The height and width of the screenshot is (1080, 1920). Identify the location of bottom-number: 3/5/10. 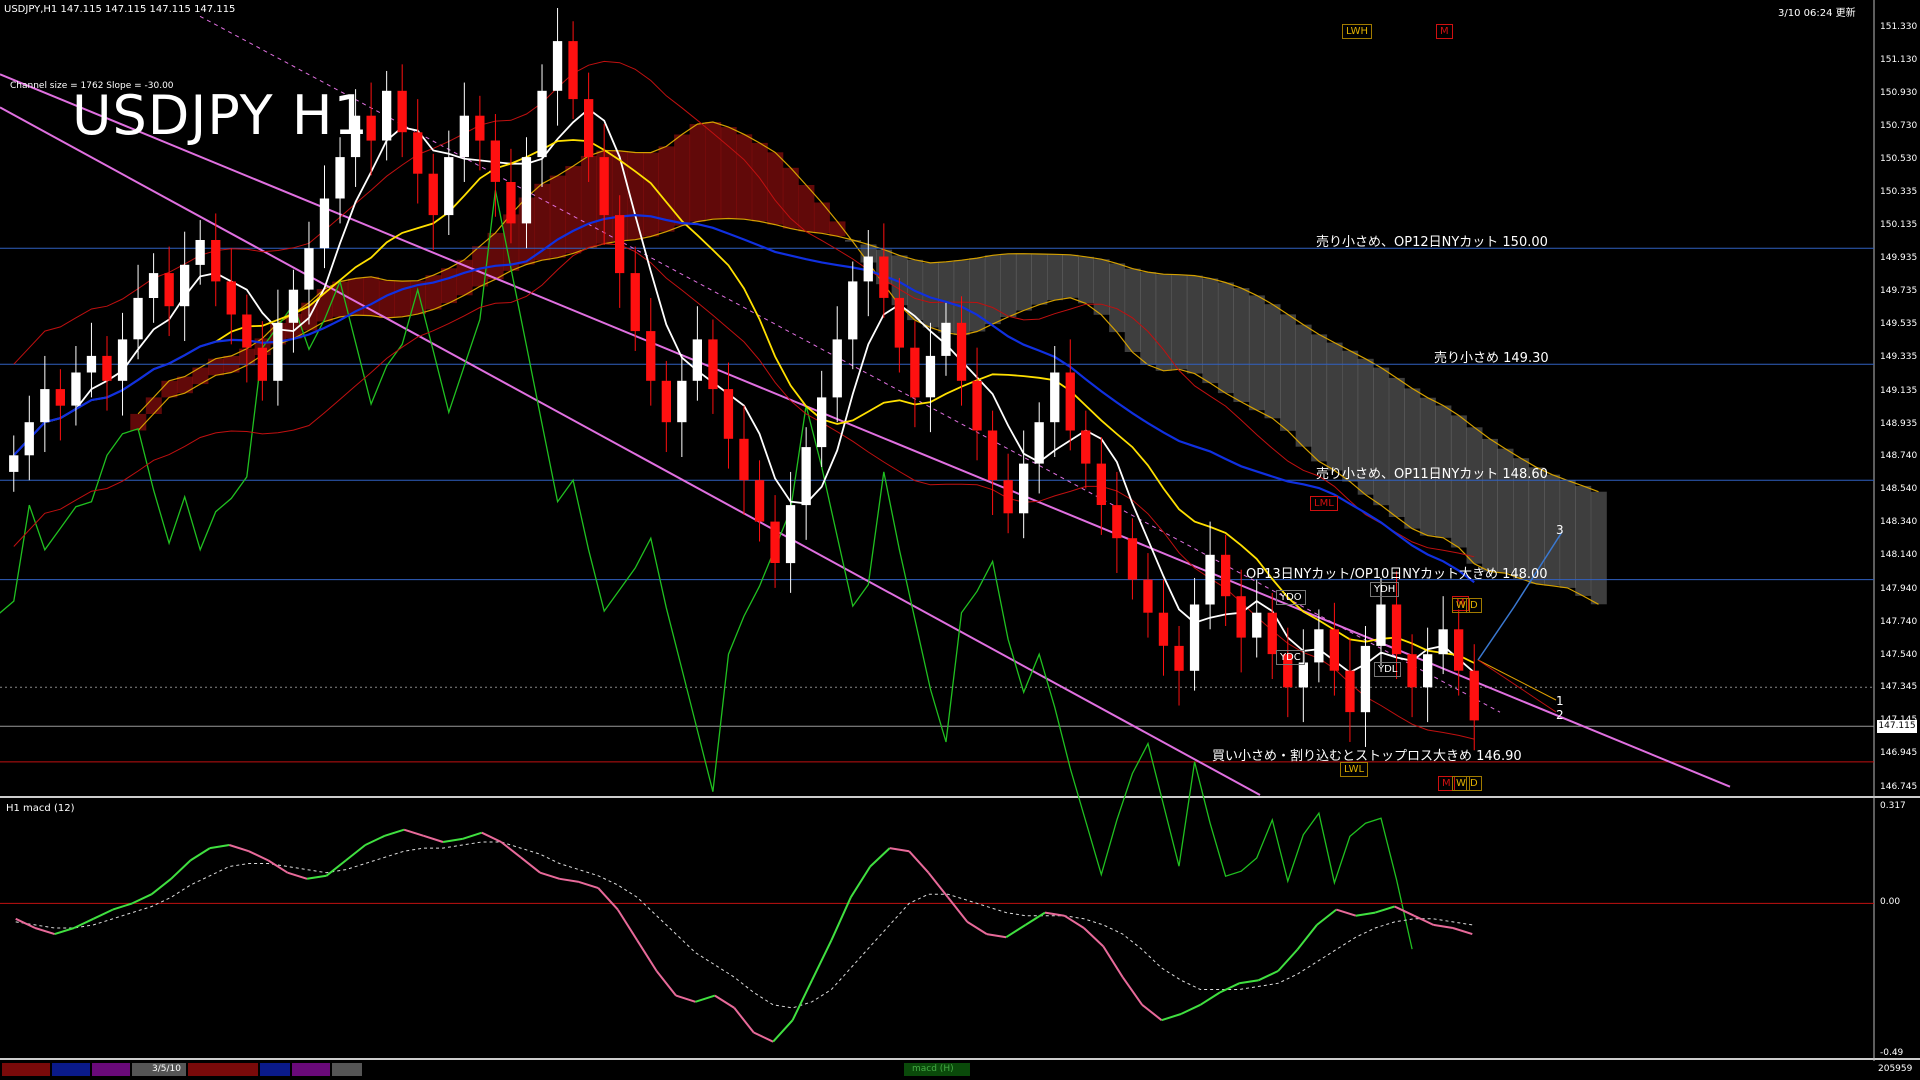
(166, 1069).